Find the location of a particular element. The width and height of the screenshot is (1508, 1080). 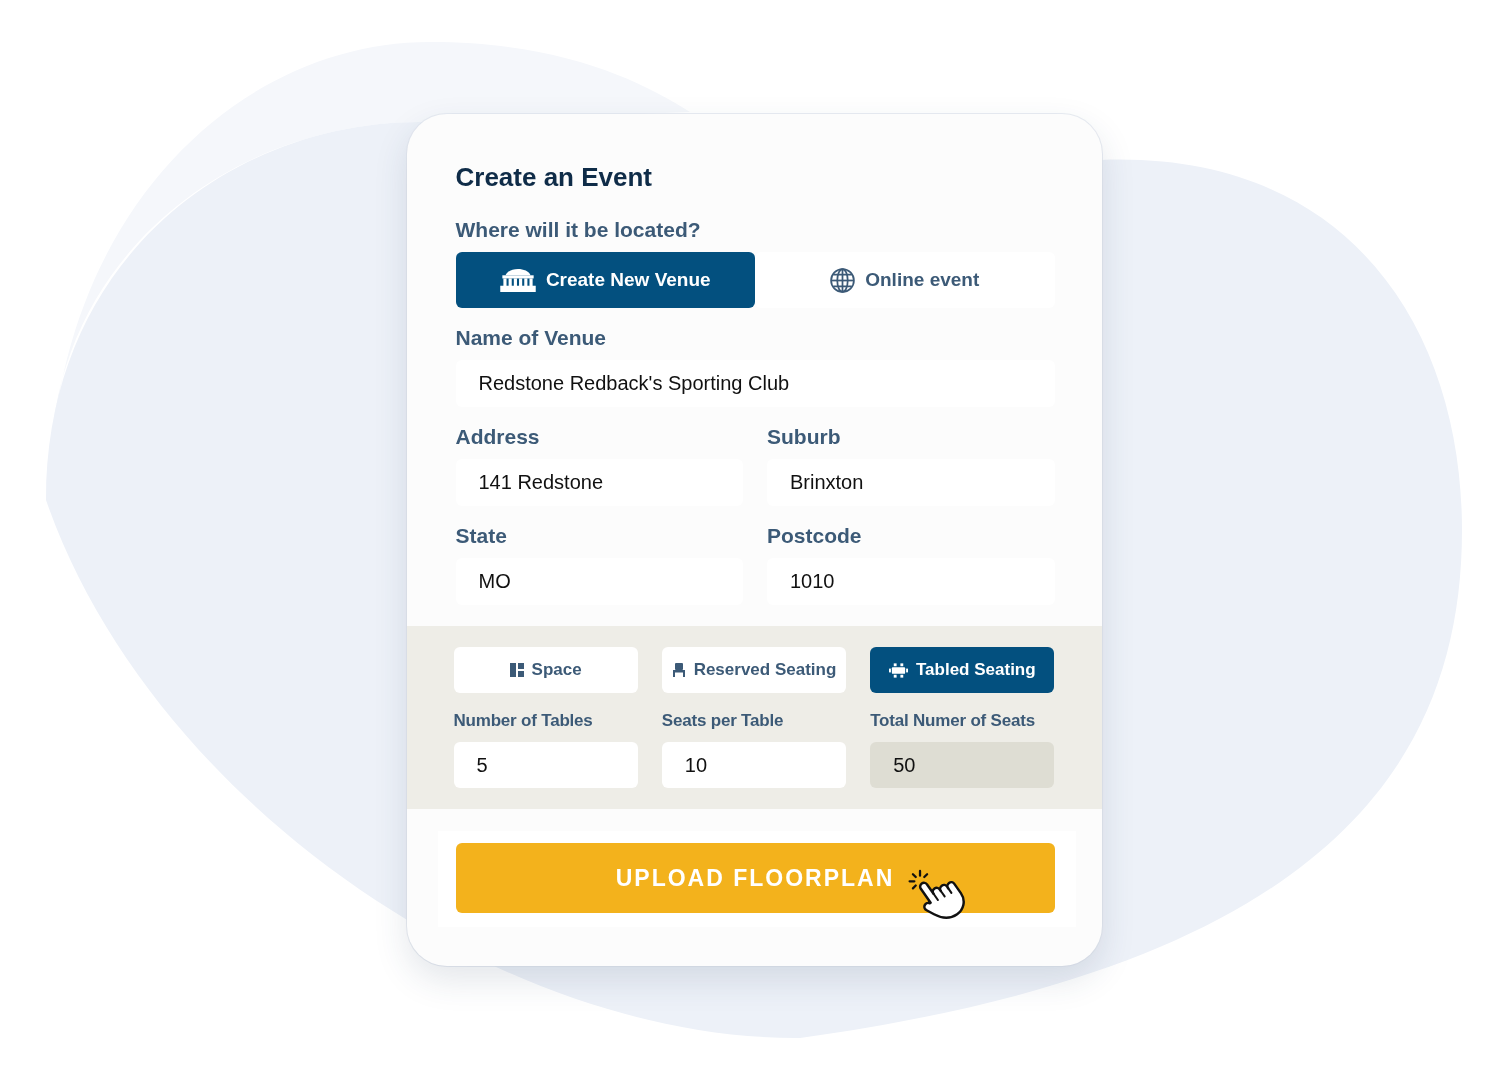

text-field: 5 is located at coordinates (545, 765).